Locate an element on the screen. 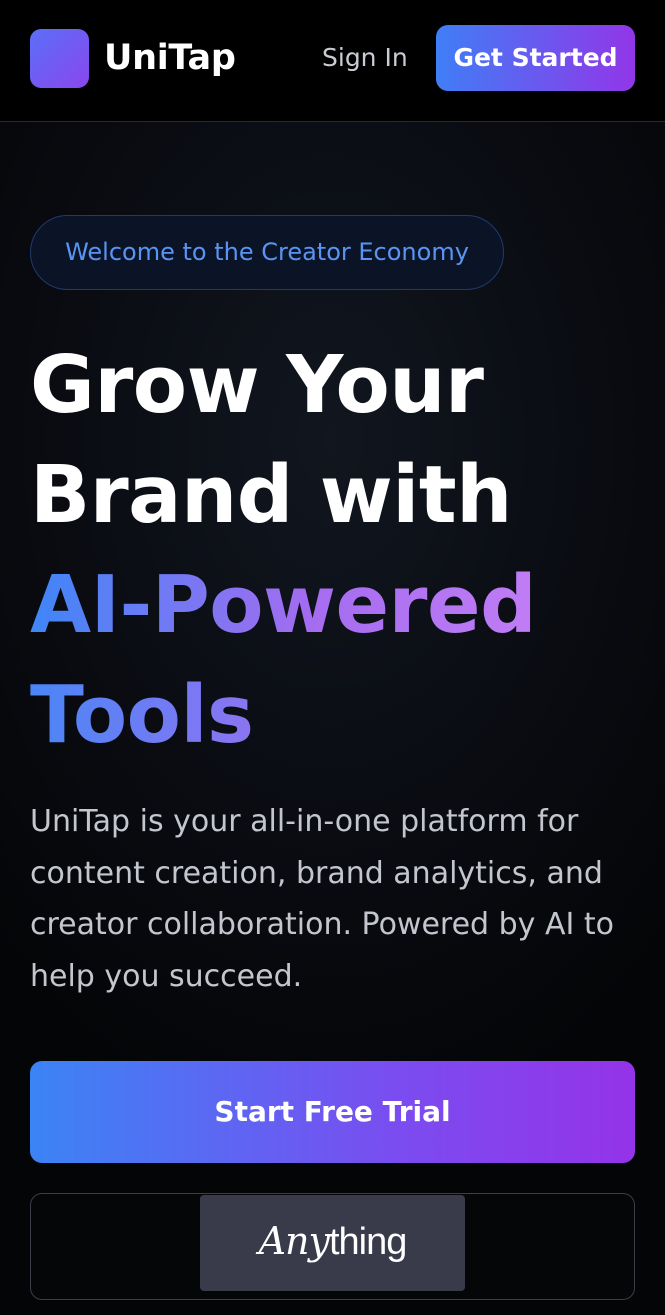 The height and width of the screenshot is (1315, 665). headline-line-1: Grow Your is located at coordinates (257, 385).